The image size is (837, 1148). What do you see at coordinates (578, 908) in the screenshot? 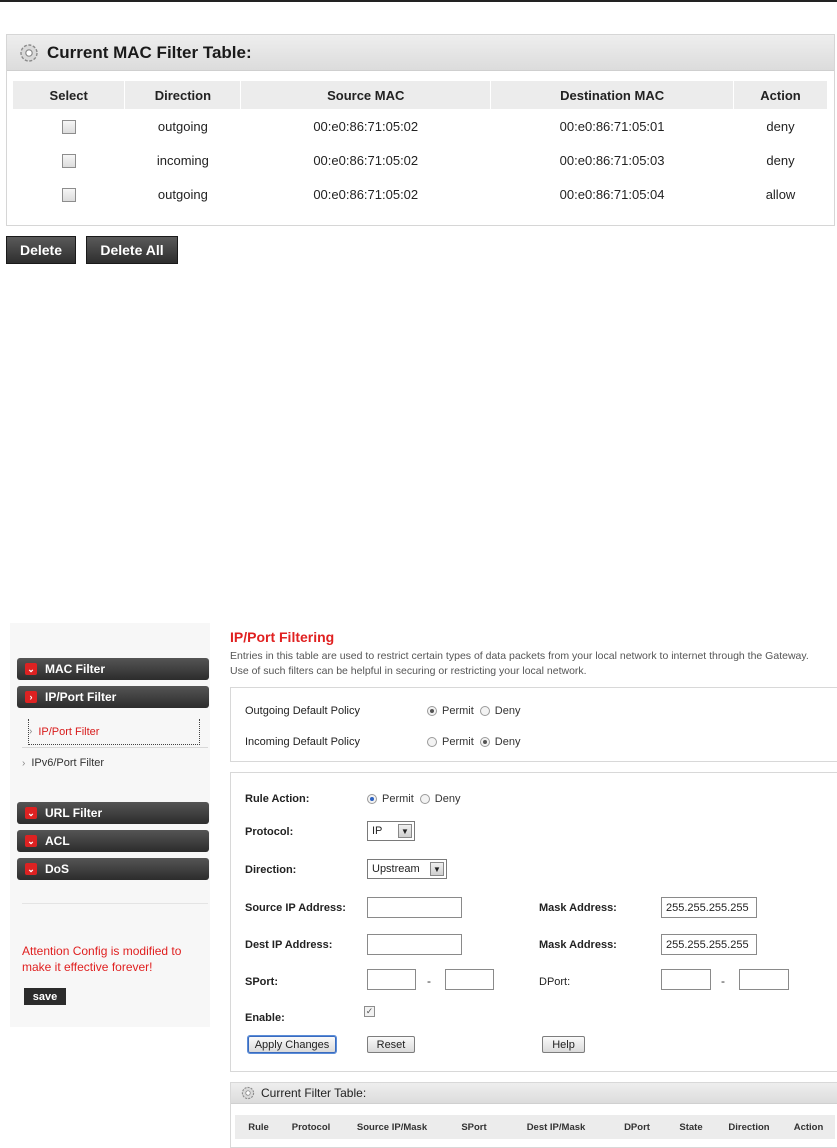
I see `source-mask-label: Mask Address:` at bounding box center [578, 908].